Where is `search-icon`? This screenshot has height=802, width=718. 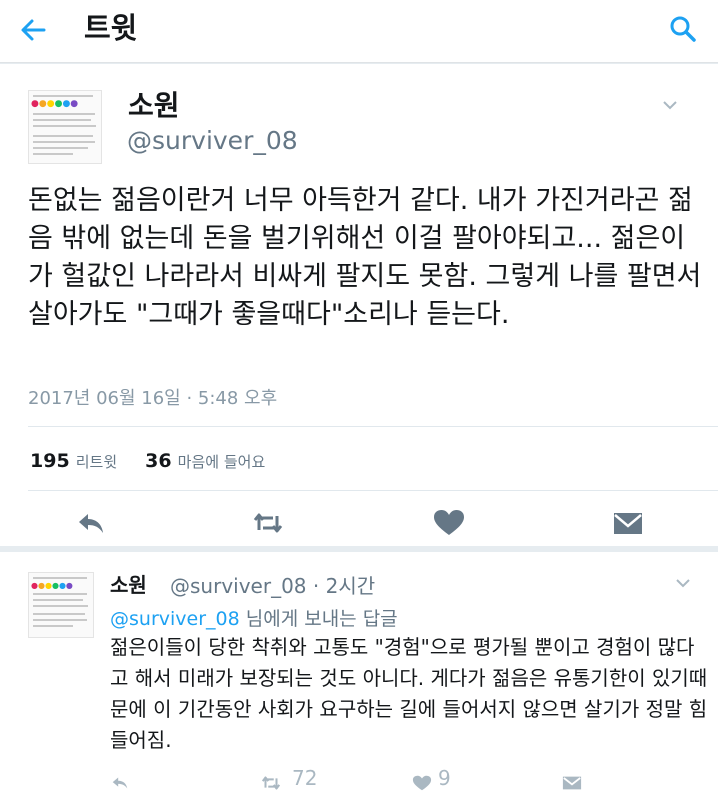
search-icon is located at coordinates (683, 29).